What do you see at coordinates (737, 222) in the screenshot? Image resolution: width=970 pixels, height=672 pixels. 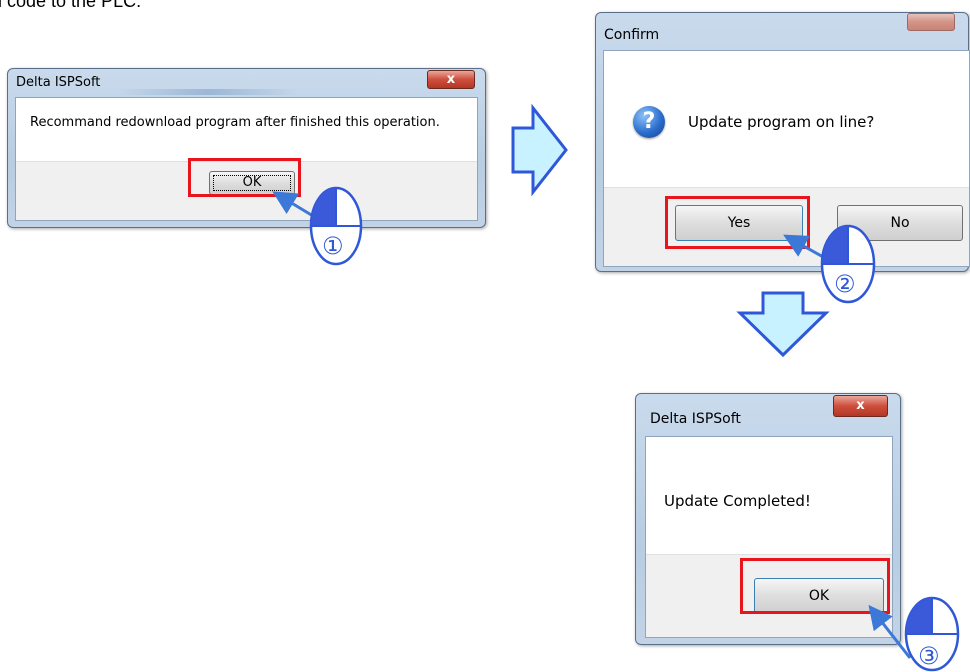 I see `highlight-yes-button` at bounding box center [737, 222].